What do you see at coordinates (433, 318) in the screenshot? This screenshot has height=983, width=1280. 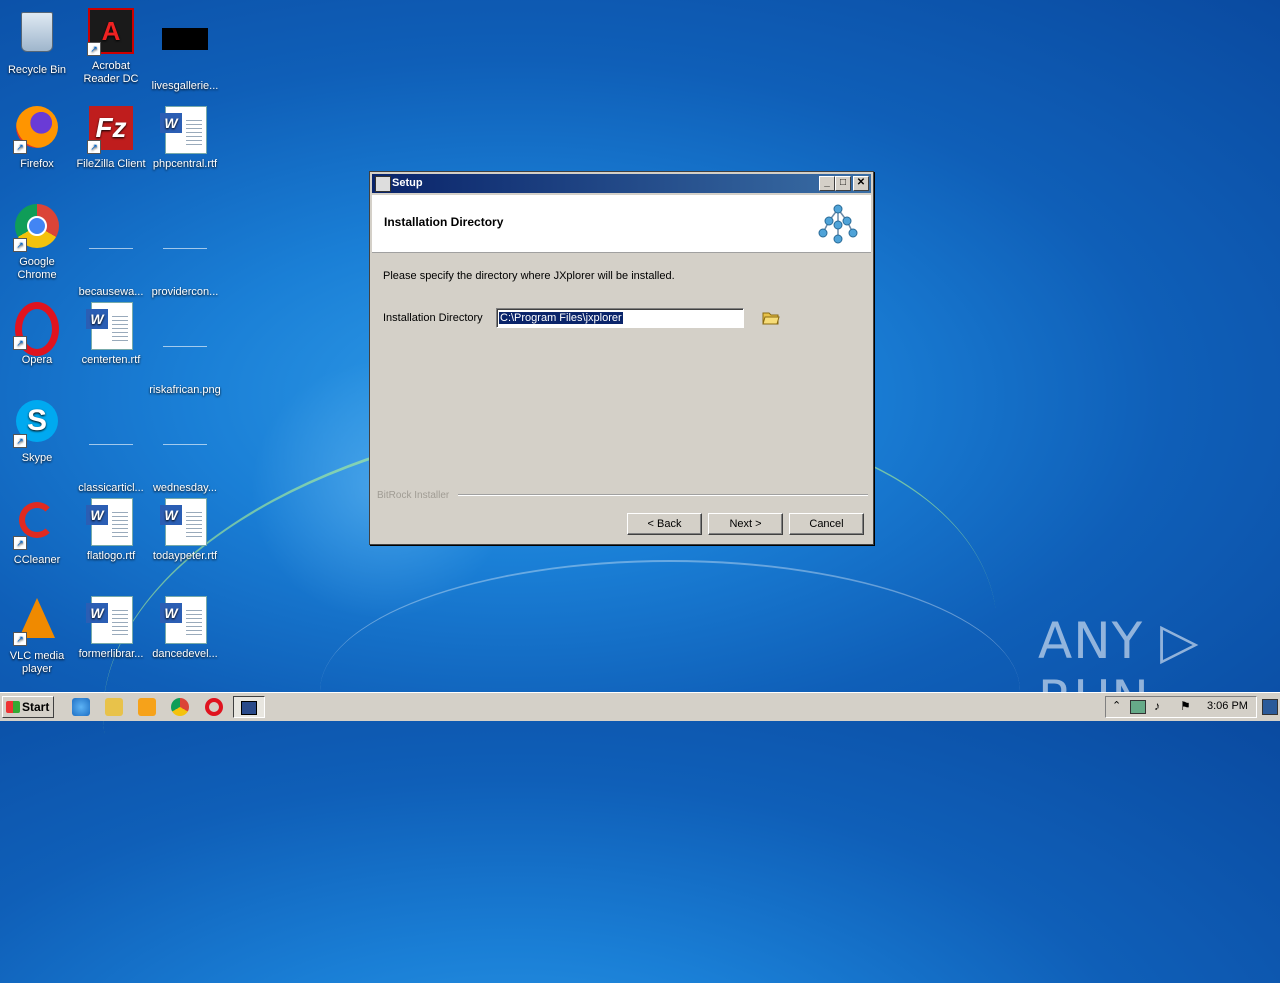 I see `installation-directory-label: Installation Directory` at bounding box center [433, 318].